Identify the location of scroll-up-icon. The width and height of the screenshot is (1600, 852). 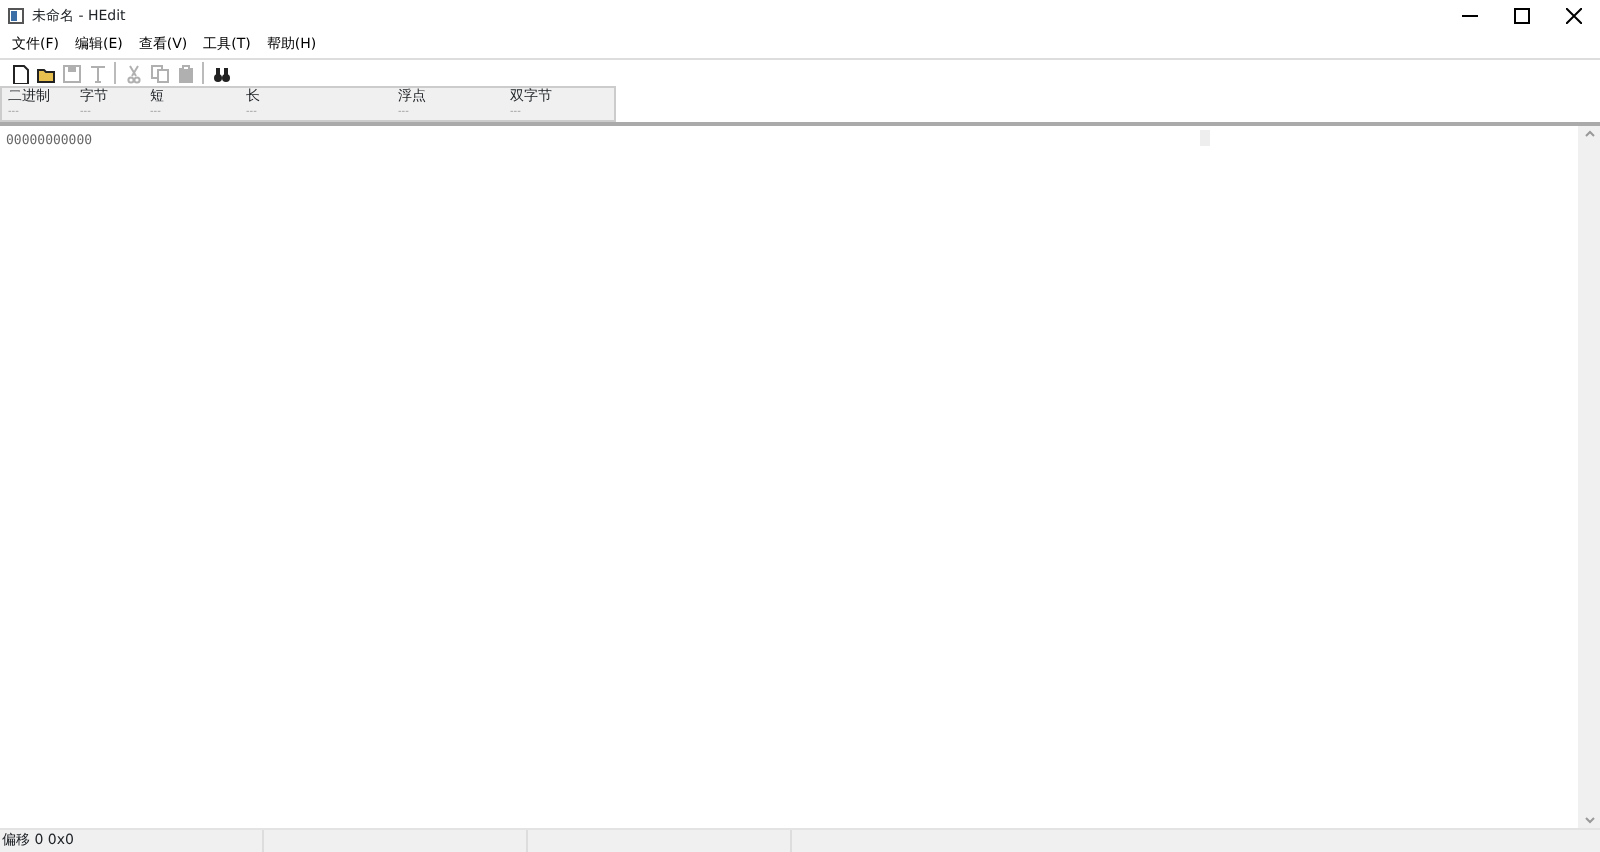
(1589, 134).